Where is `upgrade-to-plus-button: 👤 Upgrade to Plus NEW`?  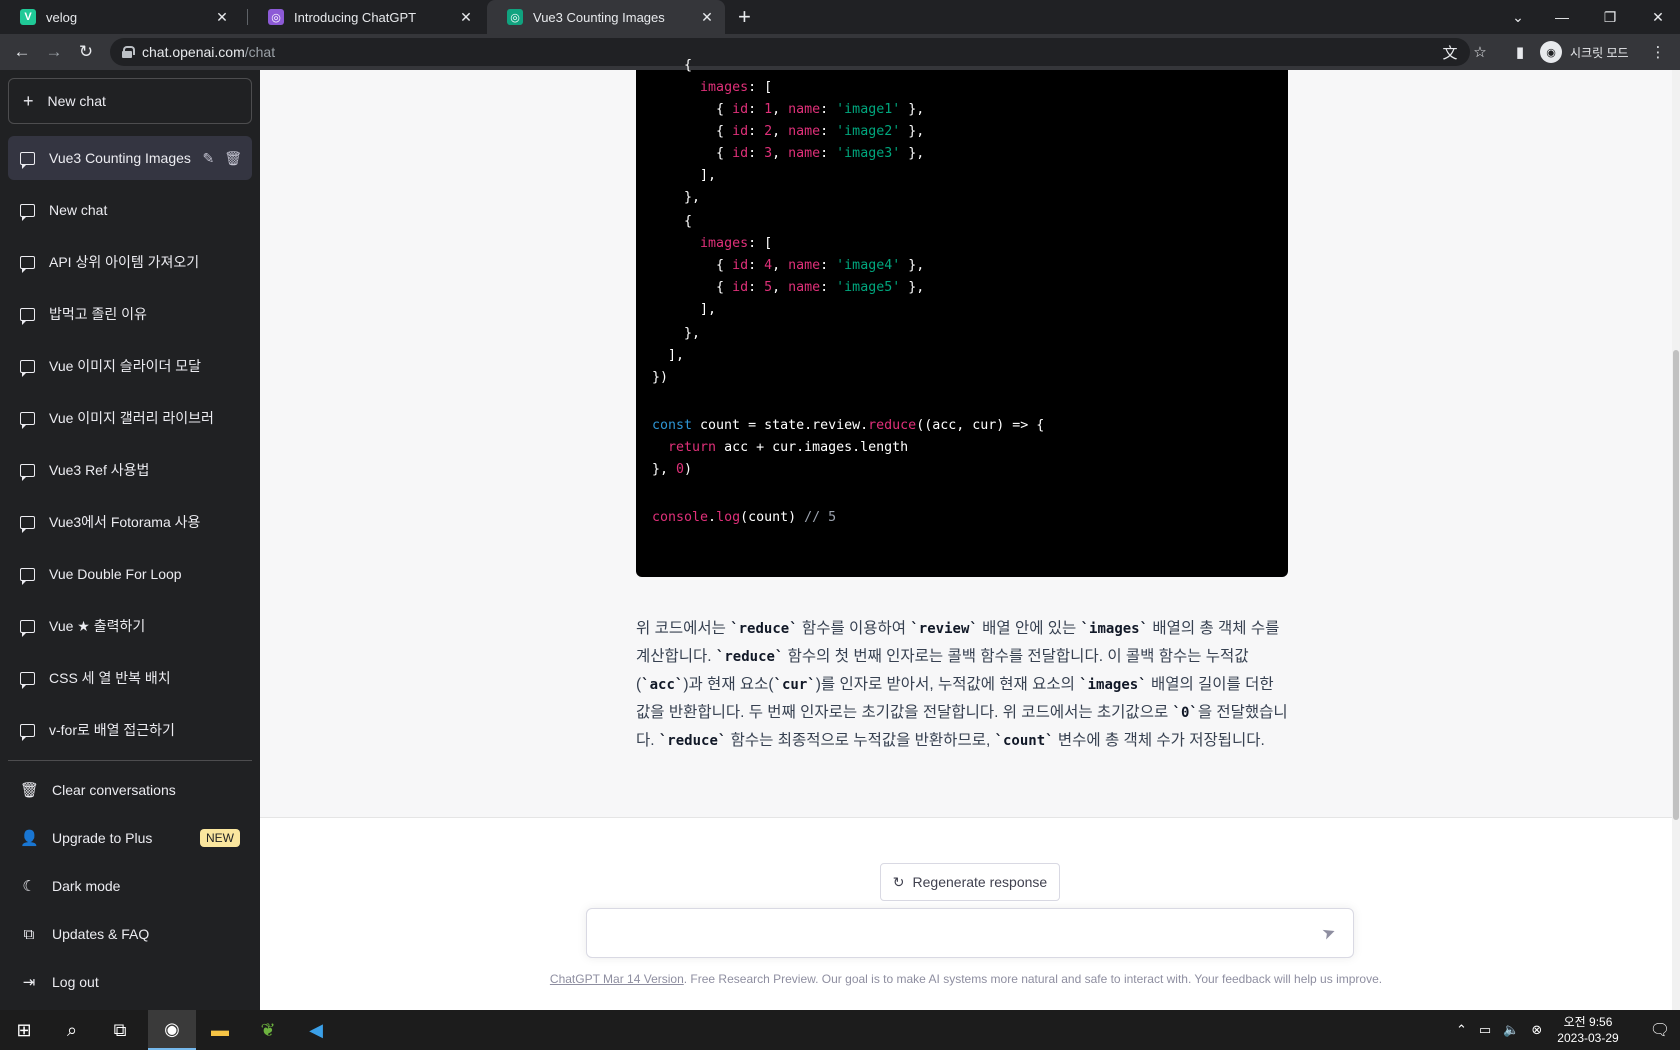
upgrade-to-plus-button: 👤 Upgrade to Plus NEW is located at coordinates (130, 838).